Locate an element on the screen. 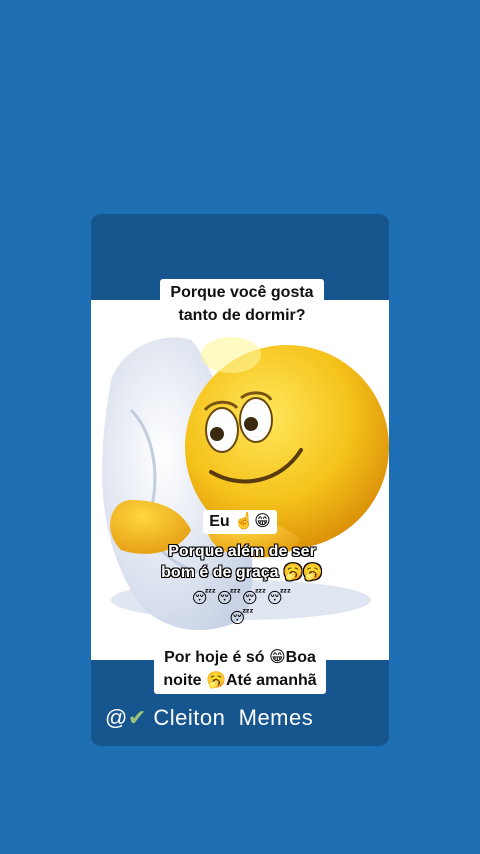 The width and height of the screenshot is (480, 854). question-line-2: tanto de dormir? is located at coordinates (242, 315).